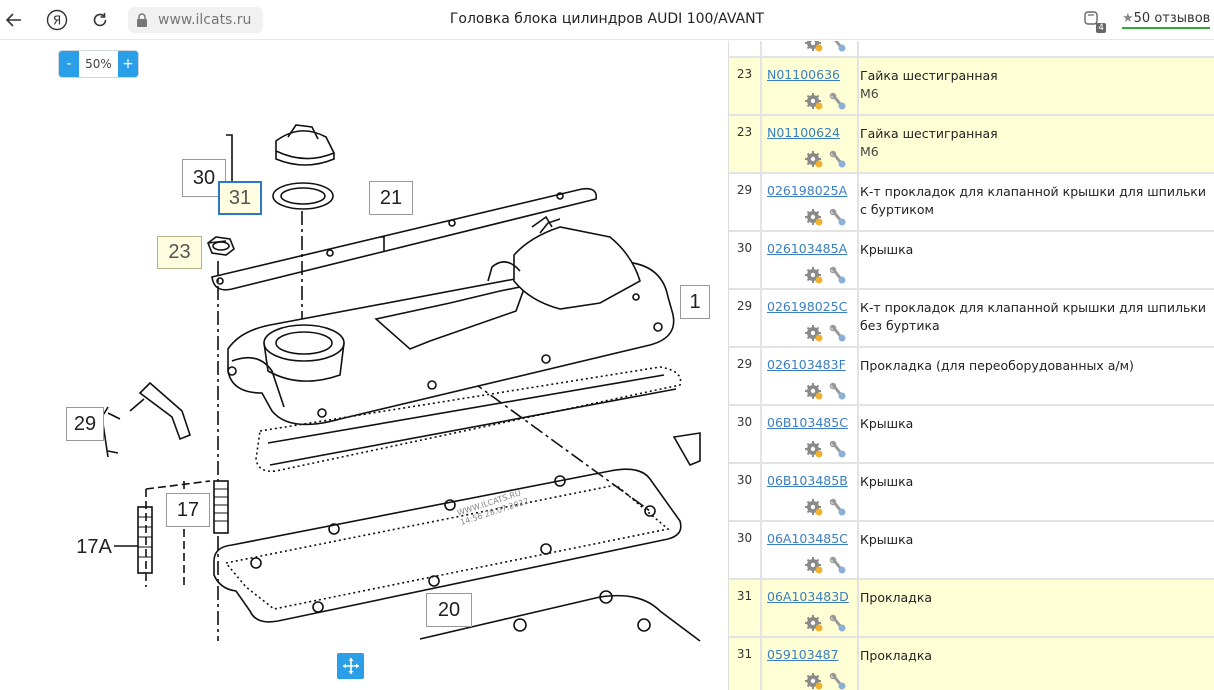 The image size is (1214, 690). I want to click on yandex-icon: Я, so click(57, 20).